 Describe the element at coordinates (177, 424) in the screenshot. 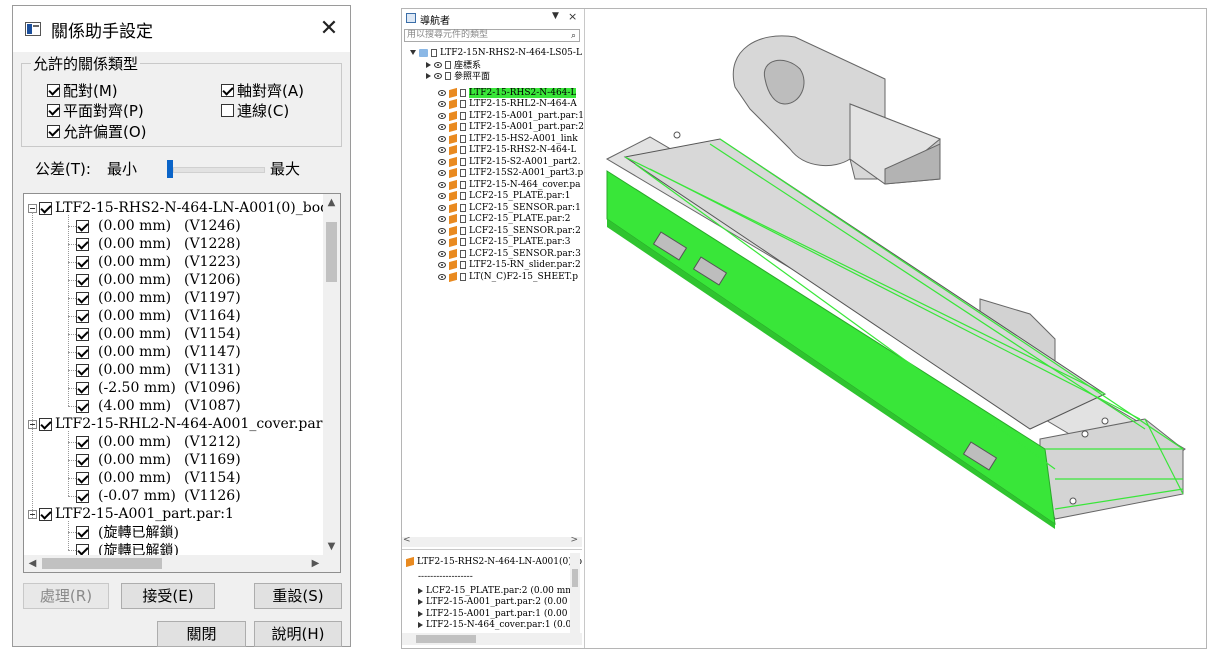

I see `tree-parent-node: LTF2-15-RHL2-N-464-A001_cover.par:` at that location.